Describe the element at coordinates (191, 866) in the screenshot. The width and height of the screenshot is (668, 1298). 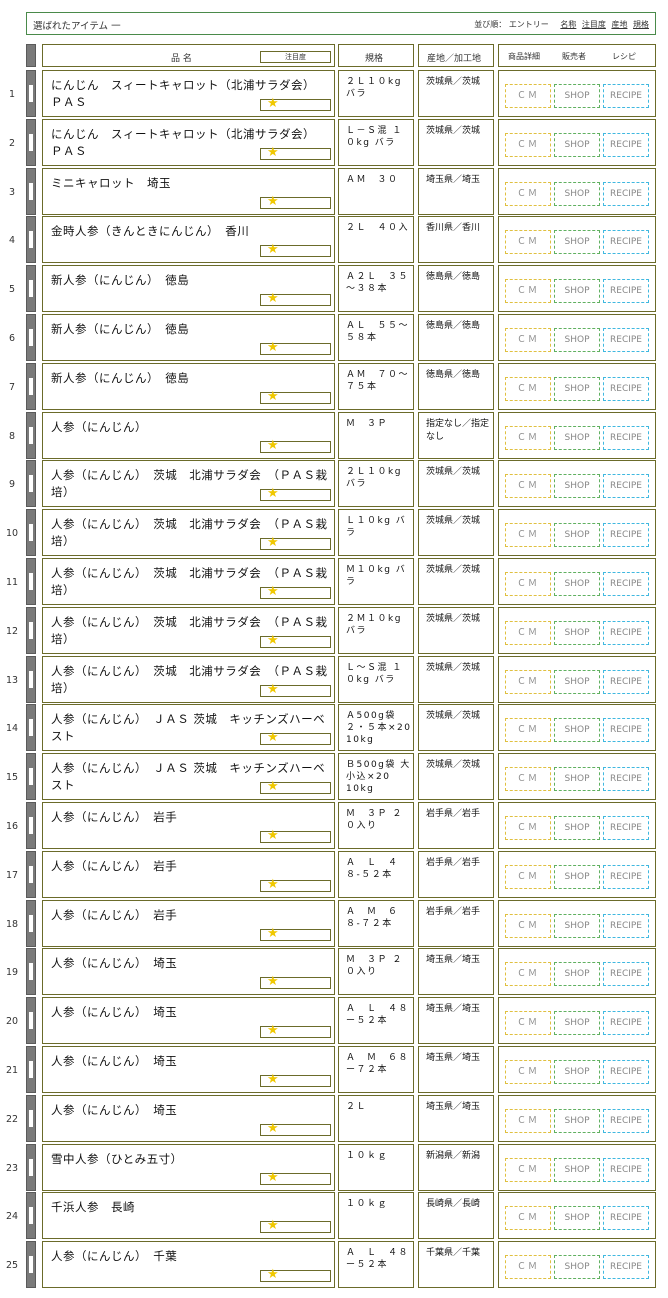
I see `item-name: 人参（にんじん） 岩手` at that location.